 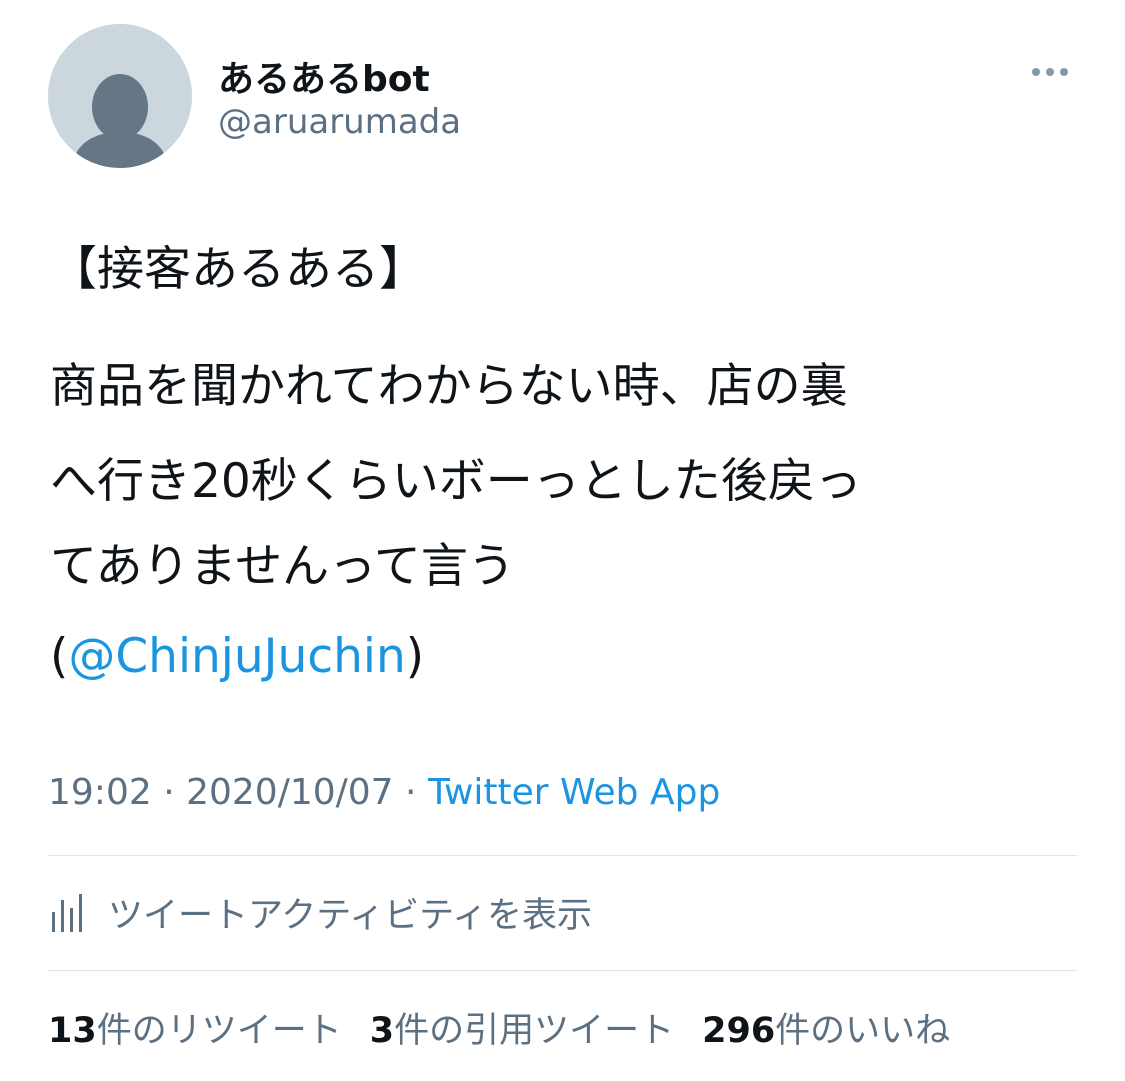 What do you see at coordinates (59, 656) in the screenshot?
I see `mention-open-paren: (` at bounding box center [59, 656].